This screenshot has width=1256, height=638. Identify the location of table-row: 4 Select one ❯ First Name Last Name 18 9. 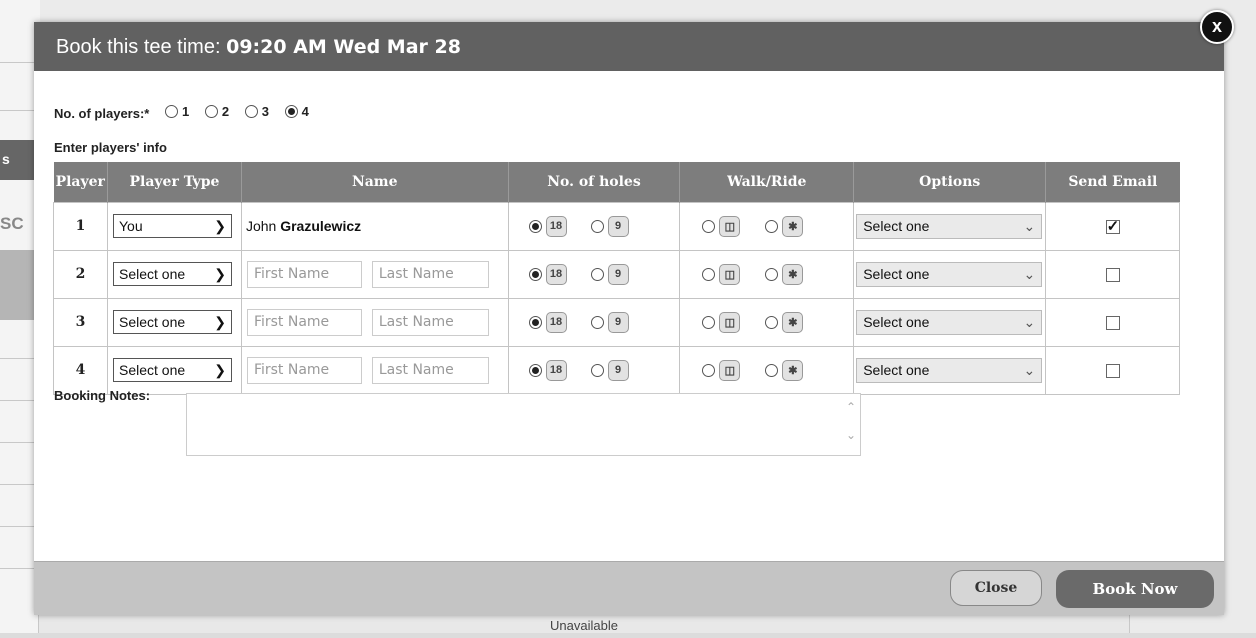
(616, 370).